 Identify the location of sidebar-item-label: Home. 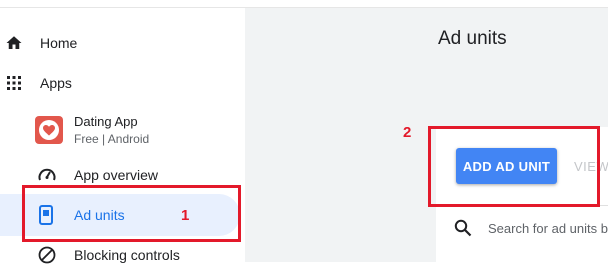
(59, 43).